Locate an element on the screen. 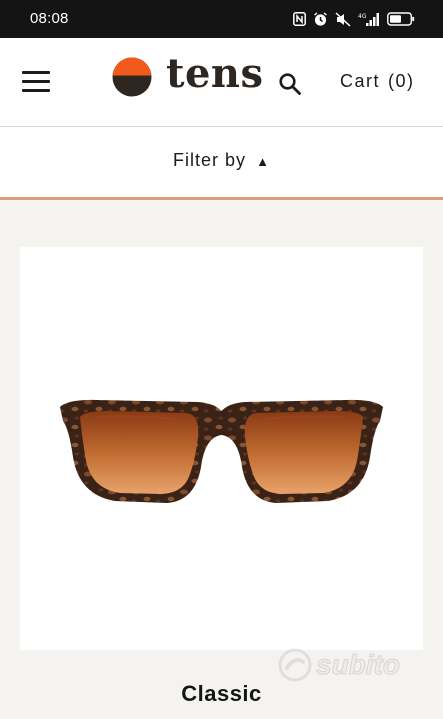  cart-link: Cart (0) is located at coordinates (377, 81).